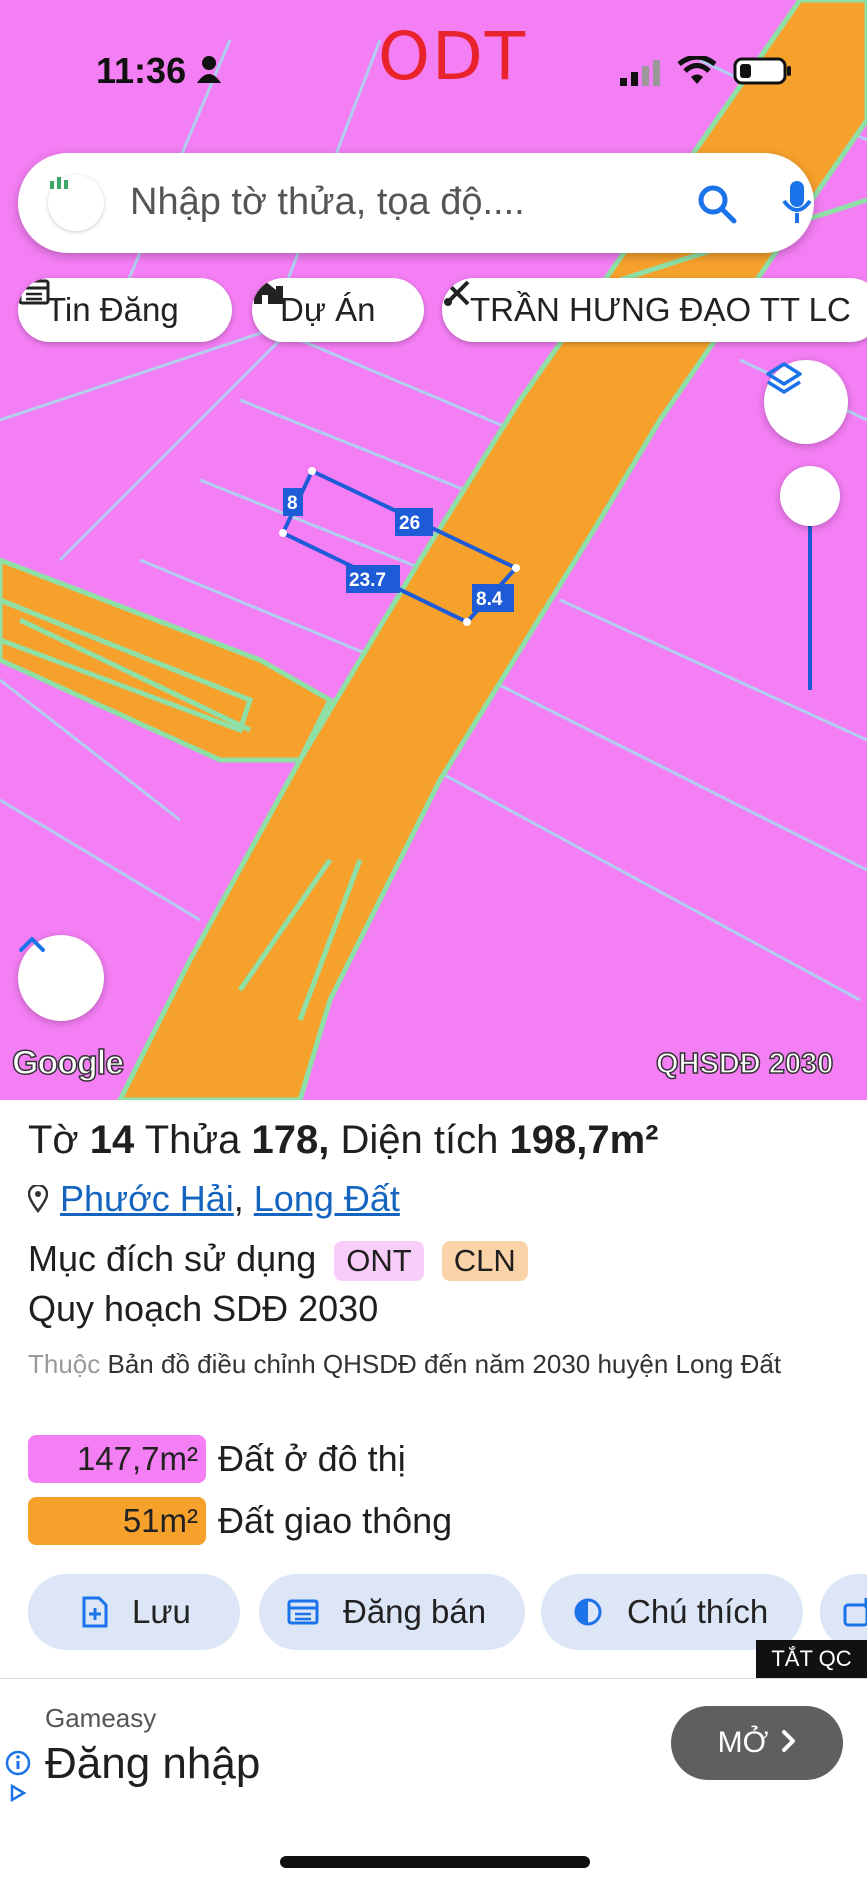 Image resolution: width=867 pixels, height=1885 pixels. I want to click on ad-info-icon, so click(18, 1765).